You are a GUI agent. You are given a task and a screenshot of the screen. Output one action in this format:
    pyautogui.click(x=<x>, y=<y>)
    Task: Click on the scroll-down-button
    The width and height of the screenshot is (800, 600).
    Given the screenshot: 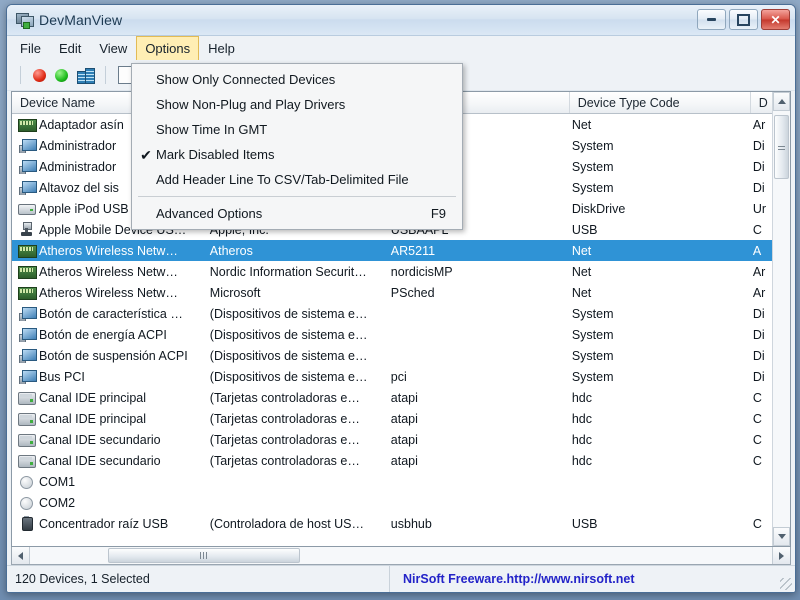 What is the action you would take?
    pyautogui.click(x=781, y=536)
    